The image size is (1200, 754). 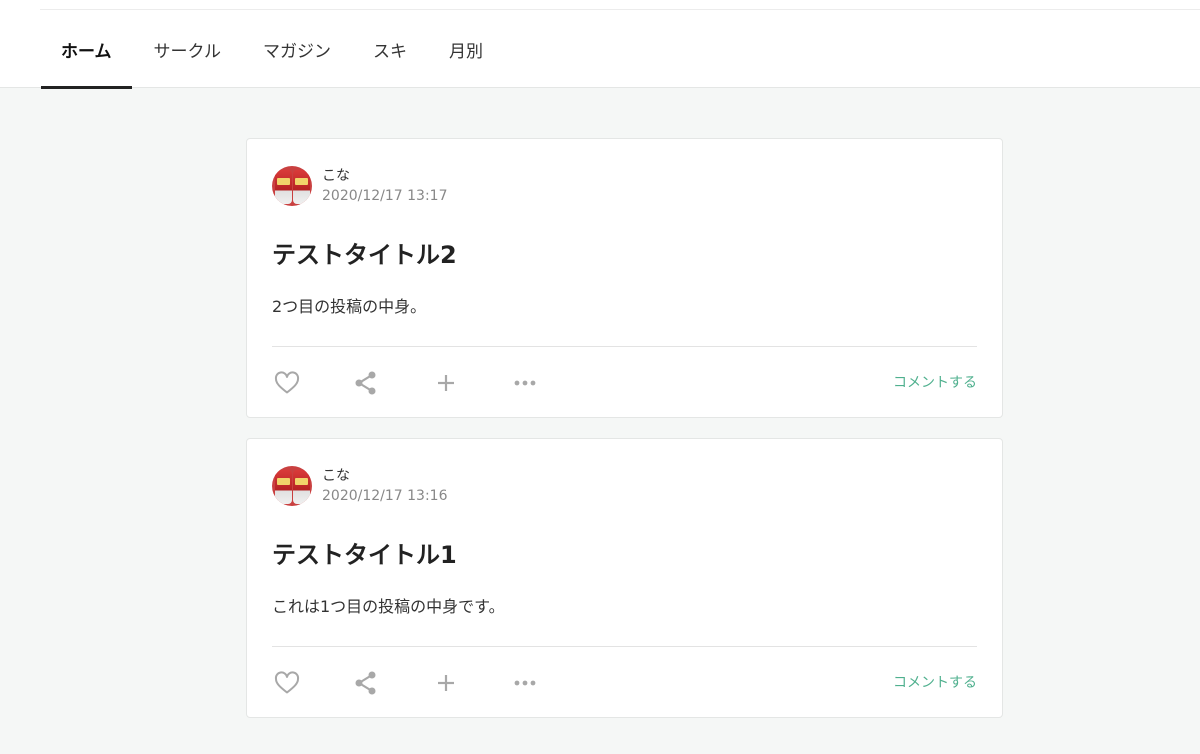 What do you see at coordinates (600, 44) in the screenshot?
I see `top-navigation: ホーム サークル マガジン スキ 月別` at bounding box center [600, 44].